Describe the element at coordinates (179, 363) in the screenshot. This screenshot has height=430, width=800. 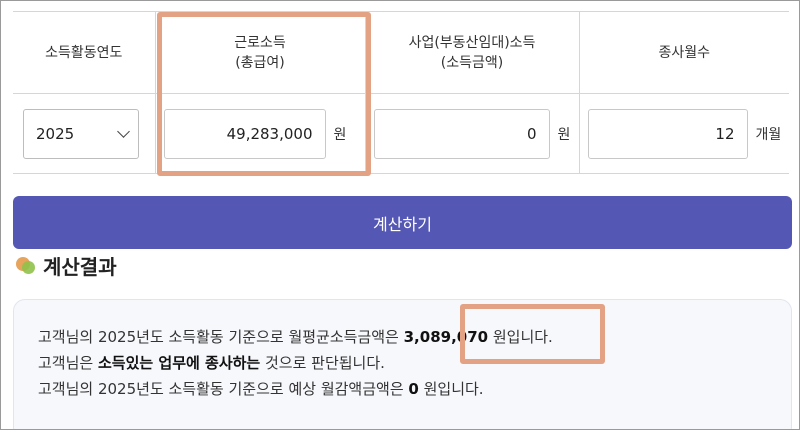
I see `judgement-bold: 소득있는 업무에 종사하는` at that location.